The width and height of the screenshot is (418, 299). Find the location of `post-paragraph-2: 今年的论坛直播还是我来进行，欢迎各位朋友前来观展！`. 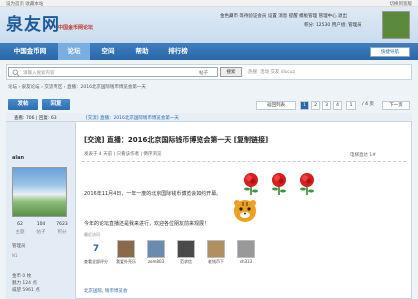

post-paragraph-2: 今年的论坛直播还是我来进行，欢迎各位朋友前来观展！ is located at coordinates (147, 224).